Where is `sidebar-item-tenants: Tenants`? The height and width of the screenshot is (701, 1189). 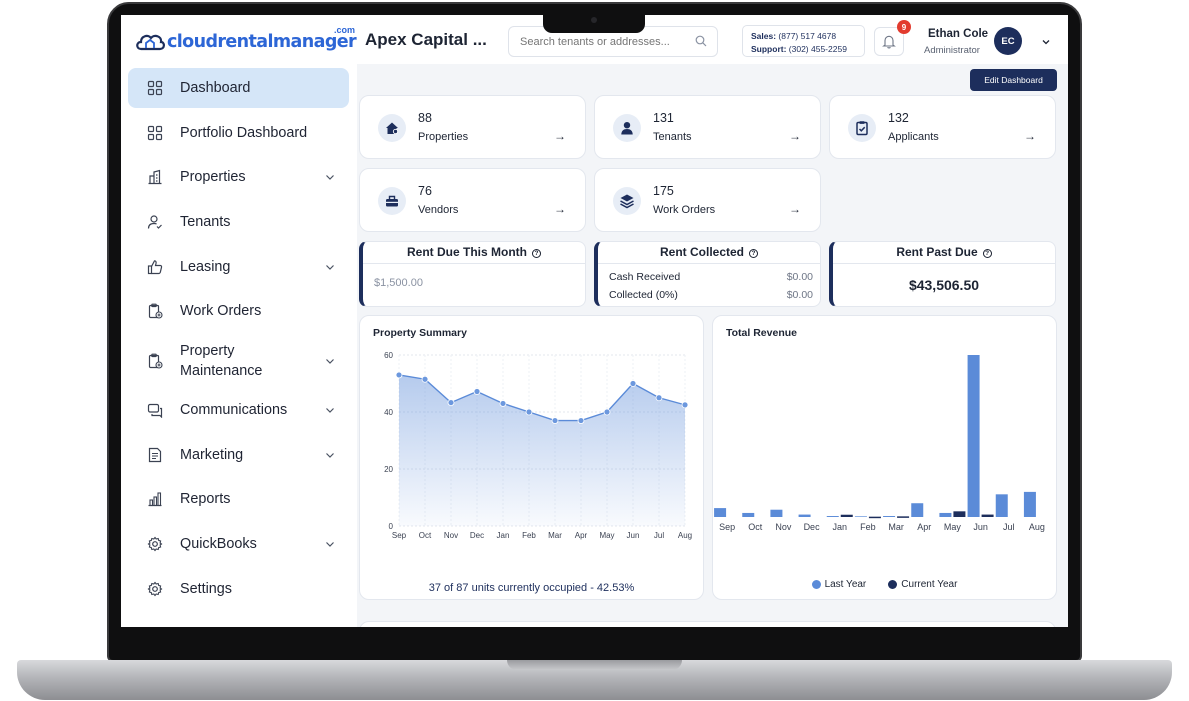 sidebar-item-tenants: Tenants is located at coordinates (238, 222).